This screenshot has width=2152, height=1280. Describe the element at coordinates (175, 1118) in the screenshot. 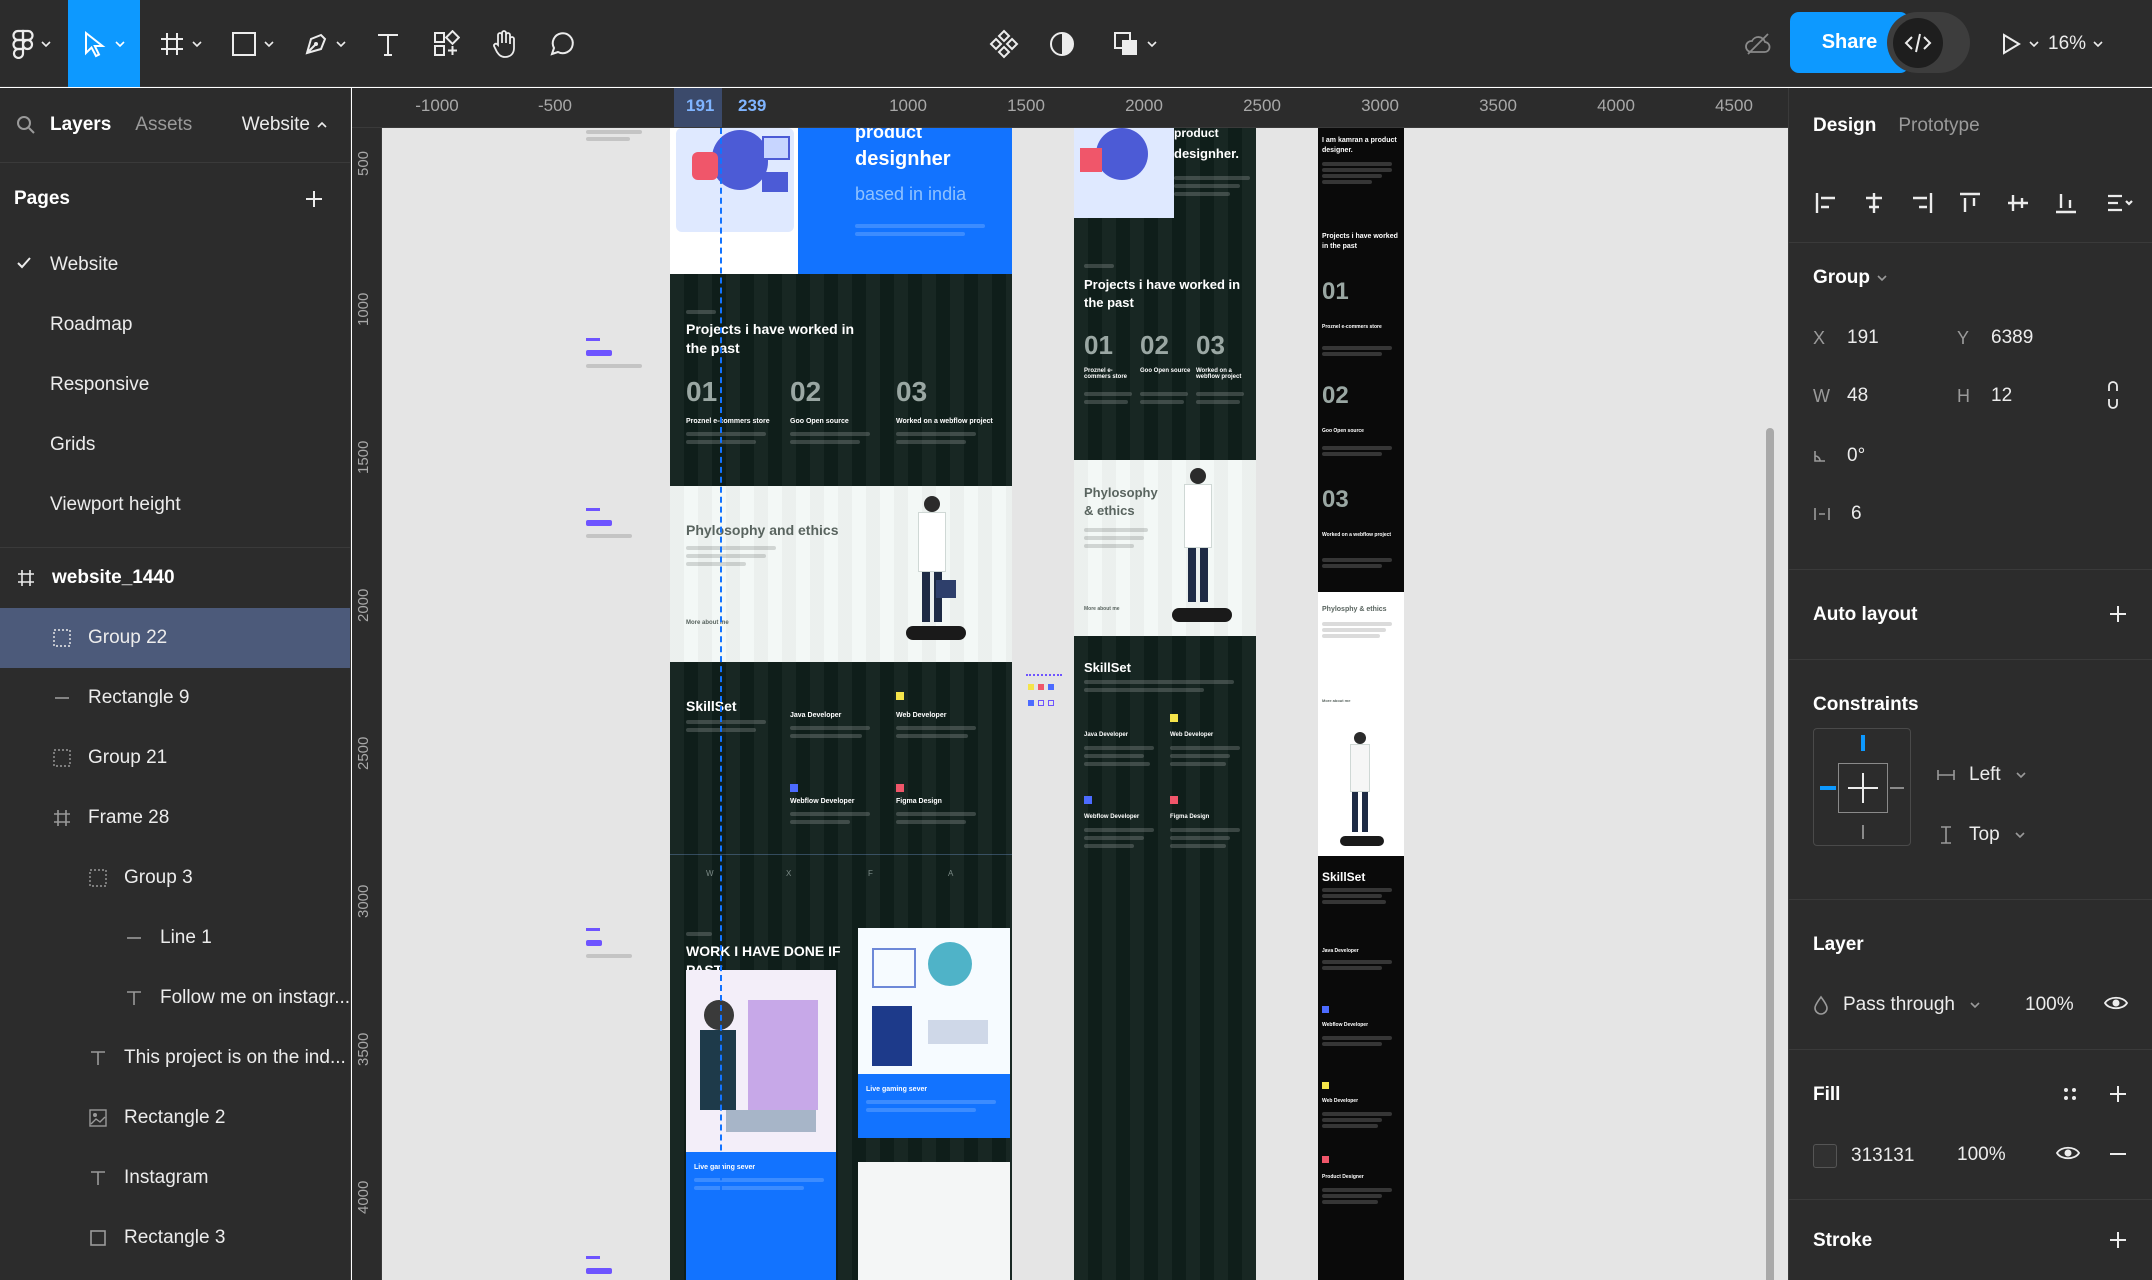

I see `layer-rectangle-2: Rectangle 2` at that location.